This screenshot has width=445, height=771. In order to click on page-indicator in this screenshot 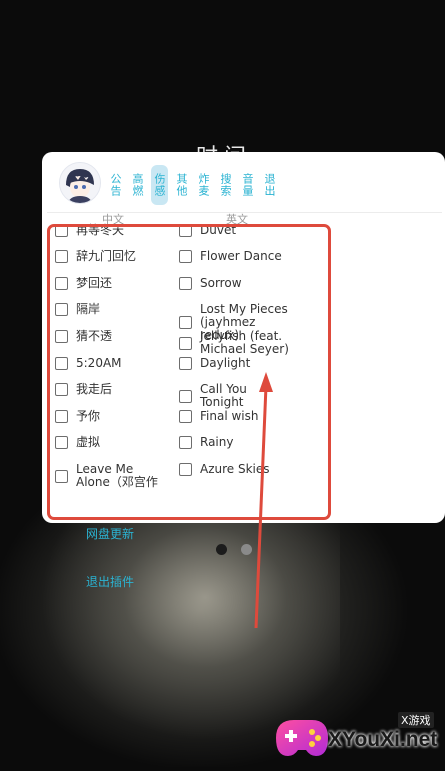, I will do `click(234, 549)`.